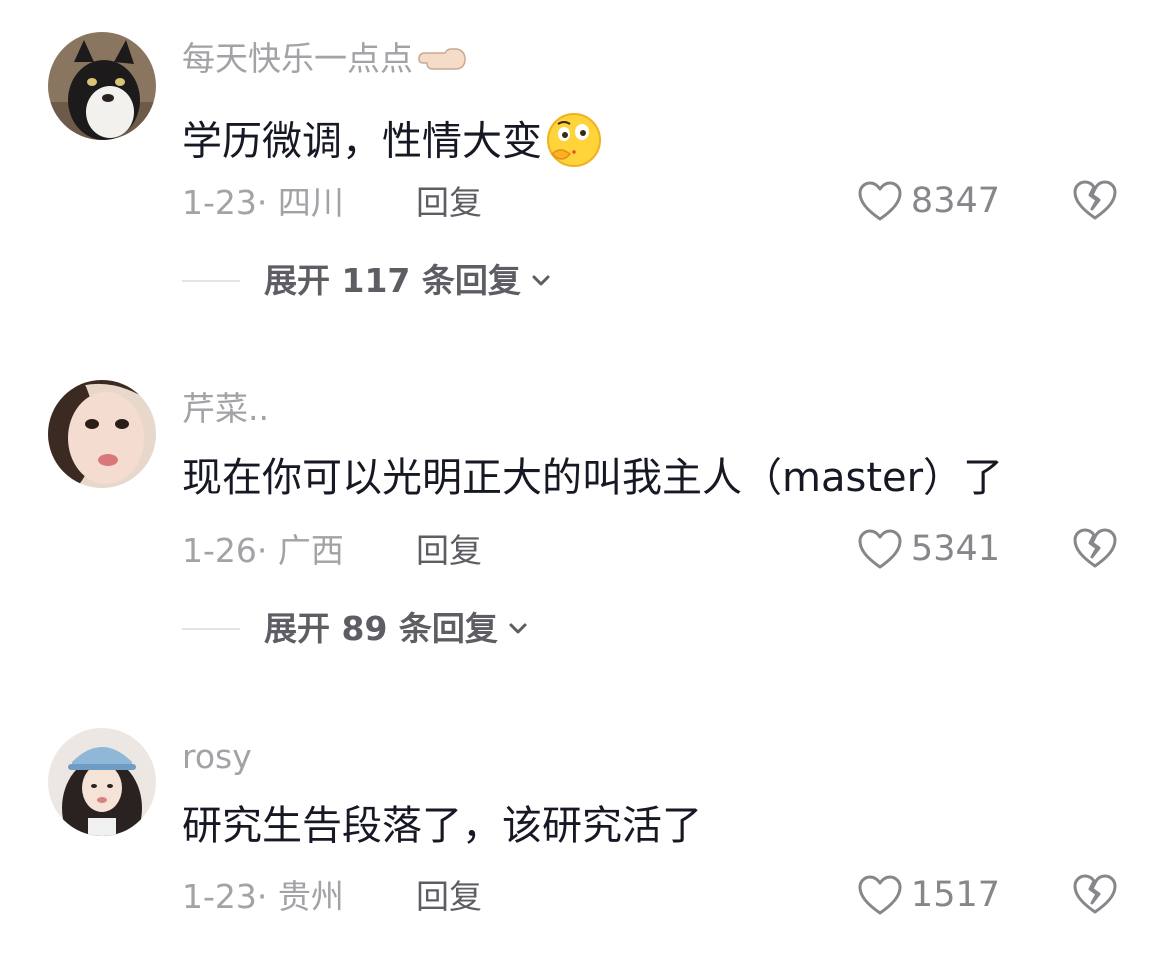 Image resolution: width=1170 pixels, height=958 pixels. What do you see at coordinates (263, 550) in the screenshot?
I see `comment-date-location: 1-26· 广西` at bounding box center [263, 550].